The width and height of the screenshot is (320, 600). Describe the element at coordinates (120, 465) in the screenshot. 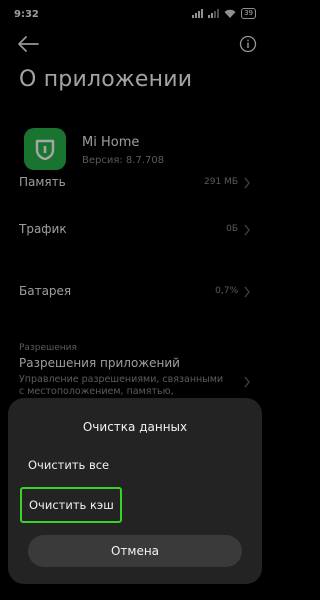

I see `clear-all-option: Очистить все` at that location.